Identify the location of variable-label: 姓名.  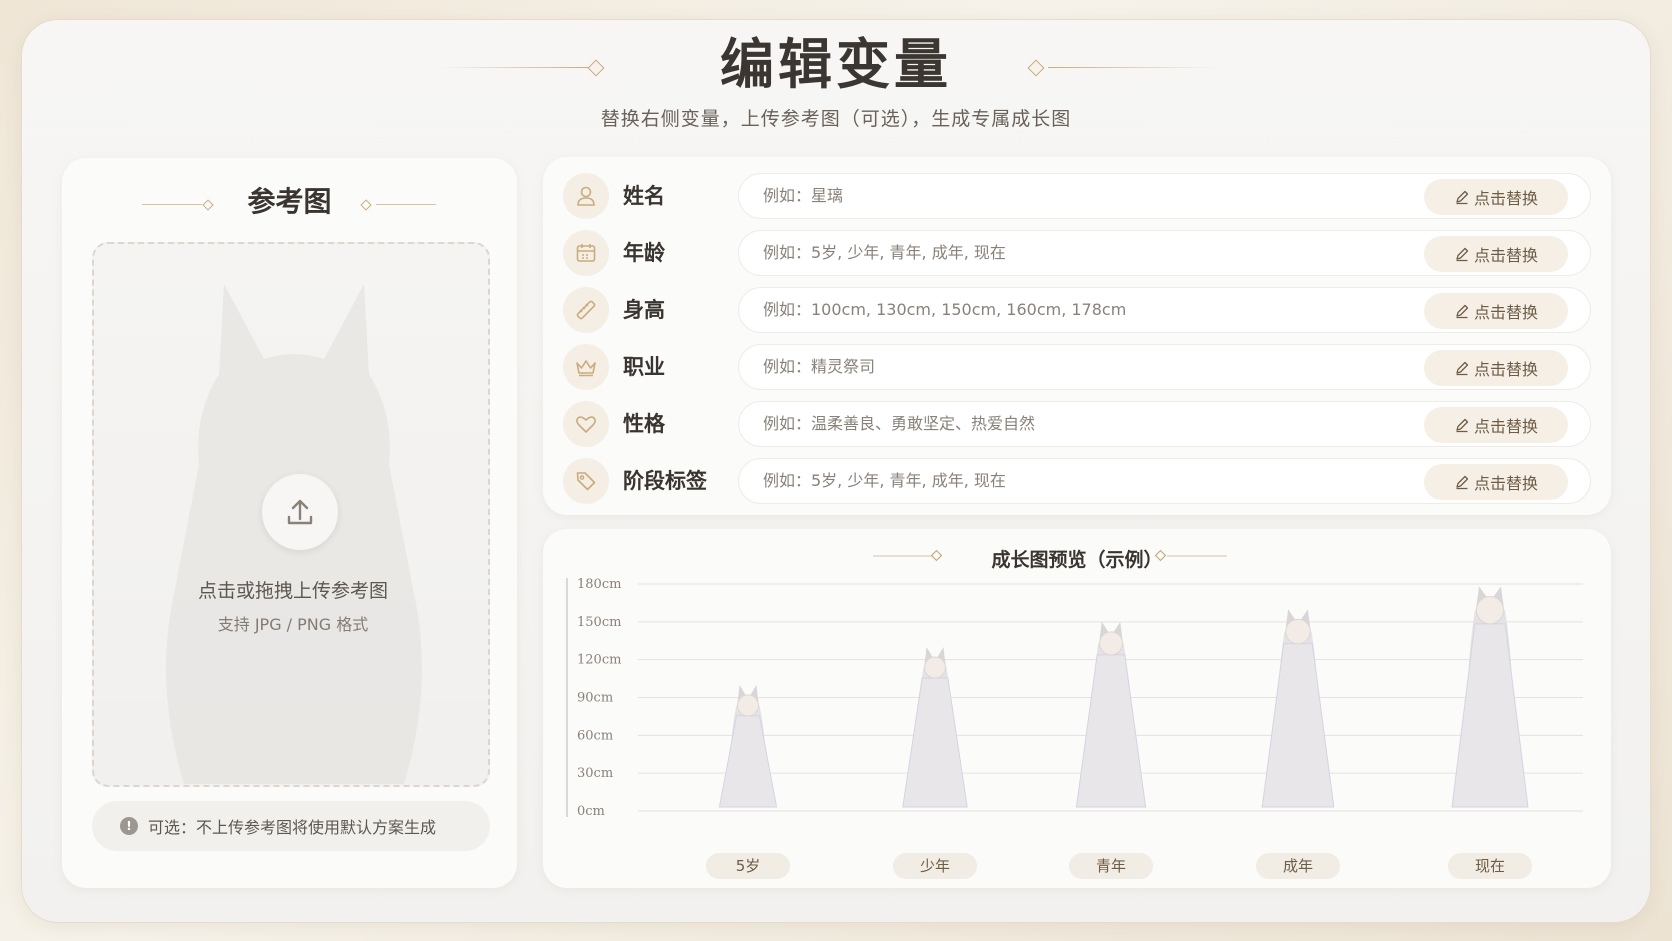
(644, 196).